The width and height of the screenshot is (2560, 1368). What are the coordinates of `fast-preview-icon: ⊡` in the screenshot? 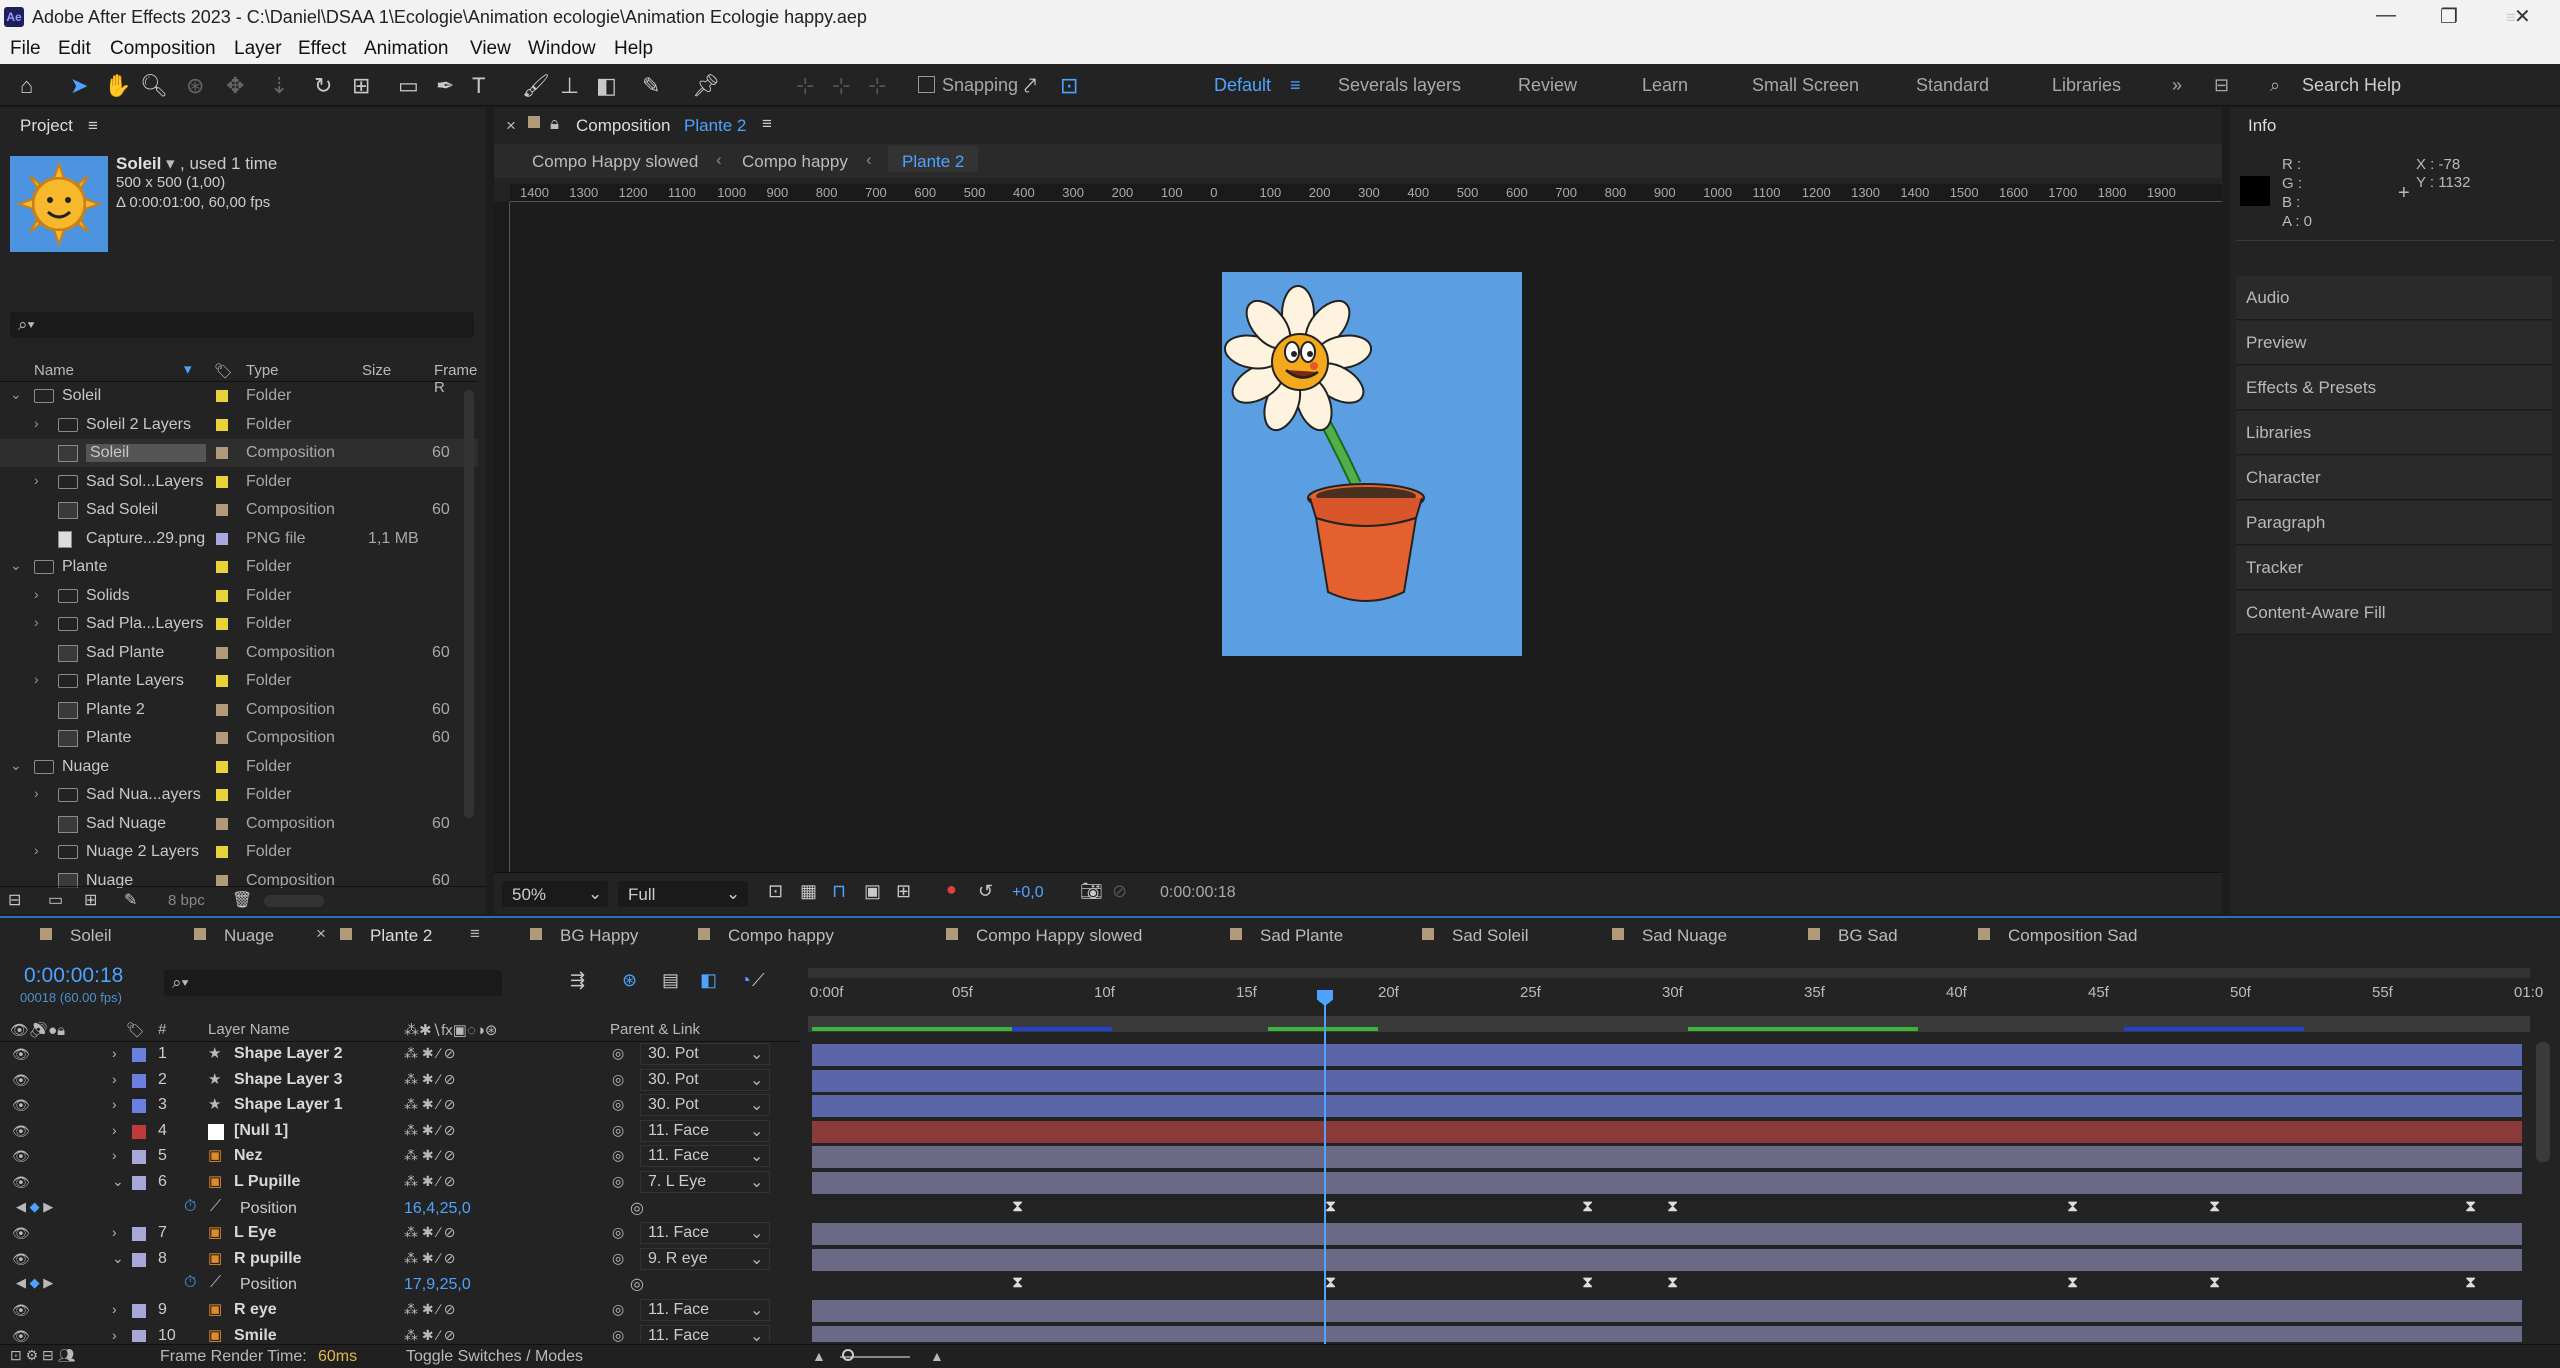 It's located at (775, 891).